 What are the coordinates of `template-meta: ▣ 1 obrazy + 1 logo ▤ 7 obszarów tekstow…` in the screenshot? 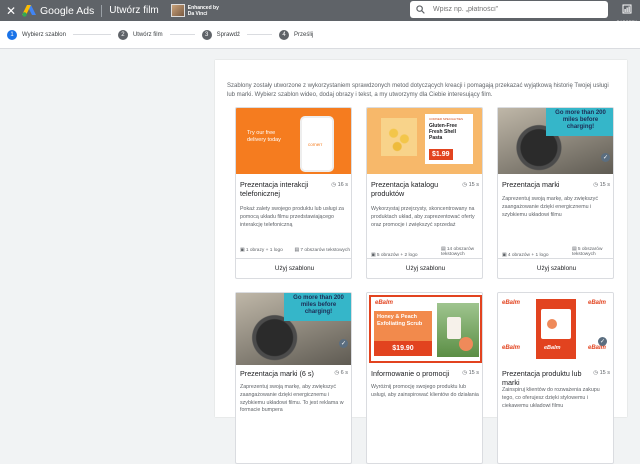 It's located at (295, 250).